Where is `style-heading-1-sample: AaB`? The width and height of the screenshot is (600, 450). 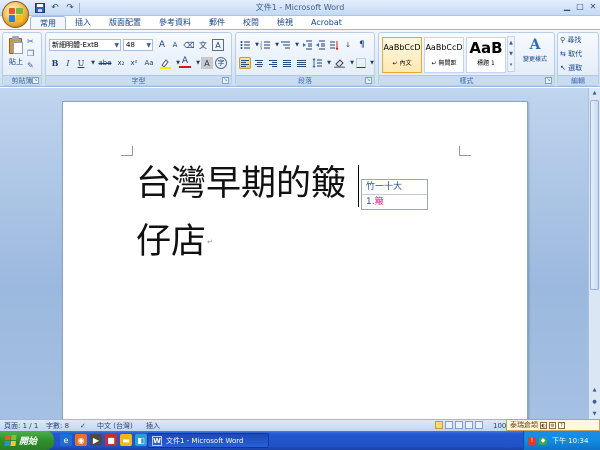
style-heading-1-sample: AaB is located at coordinates (486, 48).